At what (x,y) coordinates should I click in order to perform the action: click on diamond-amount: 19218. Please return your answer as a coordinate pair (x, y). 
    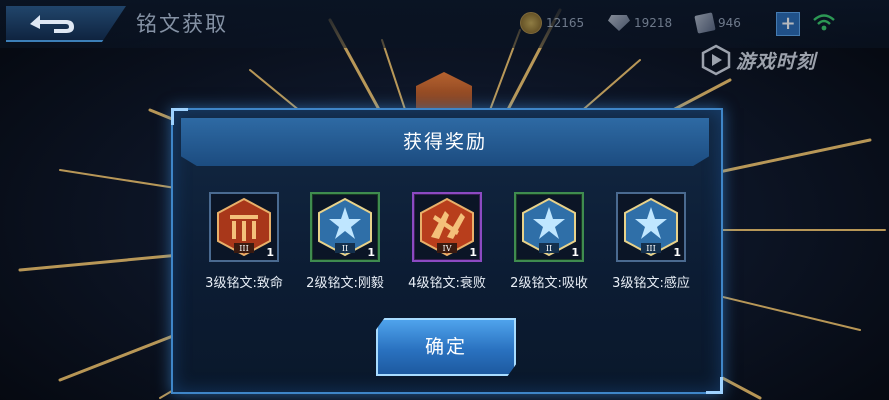
    Looking at the image, I should click on (653, 23).